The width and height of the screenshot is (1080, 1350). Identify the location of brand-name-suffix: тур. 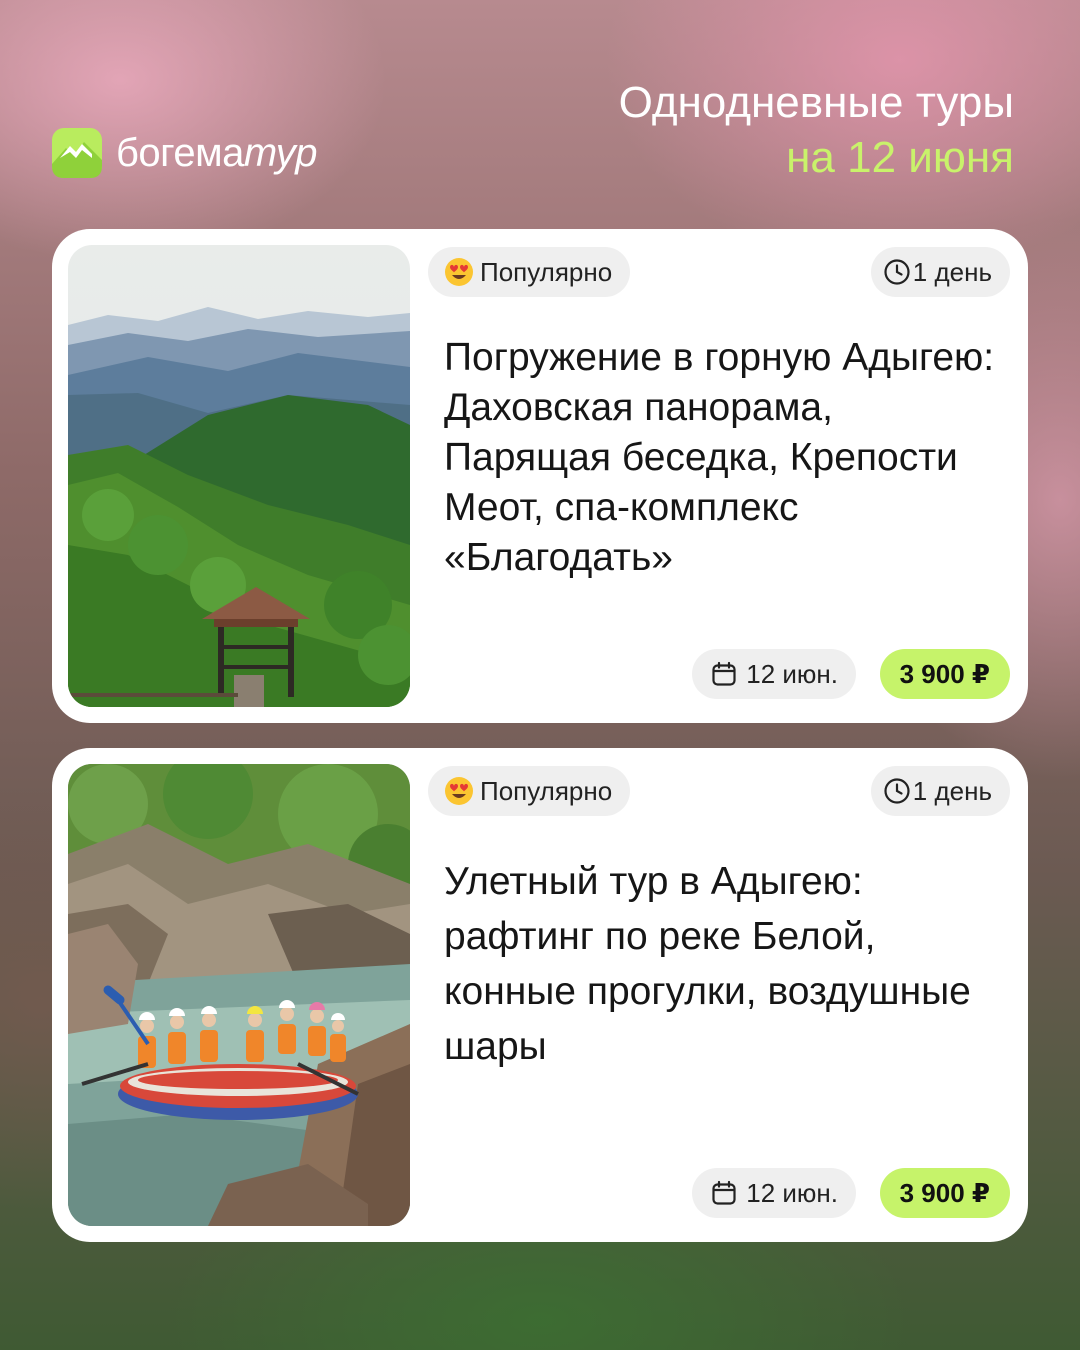
(280, 152).